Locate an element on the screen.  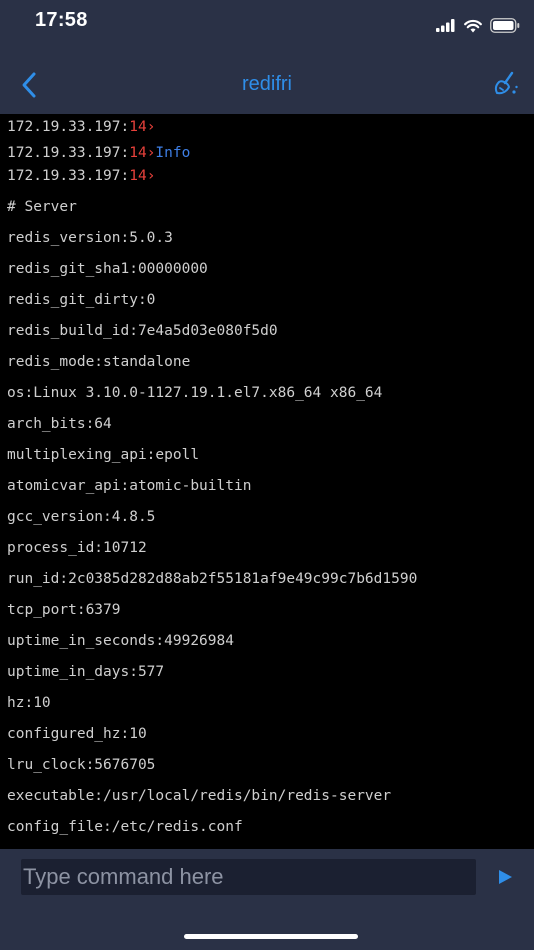
output-line: hz:10 is located at coordinates (29, 703).